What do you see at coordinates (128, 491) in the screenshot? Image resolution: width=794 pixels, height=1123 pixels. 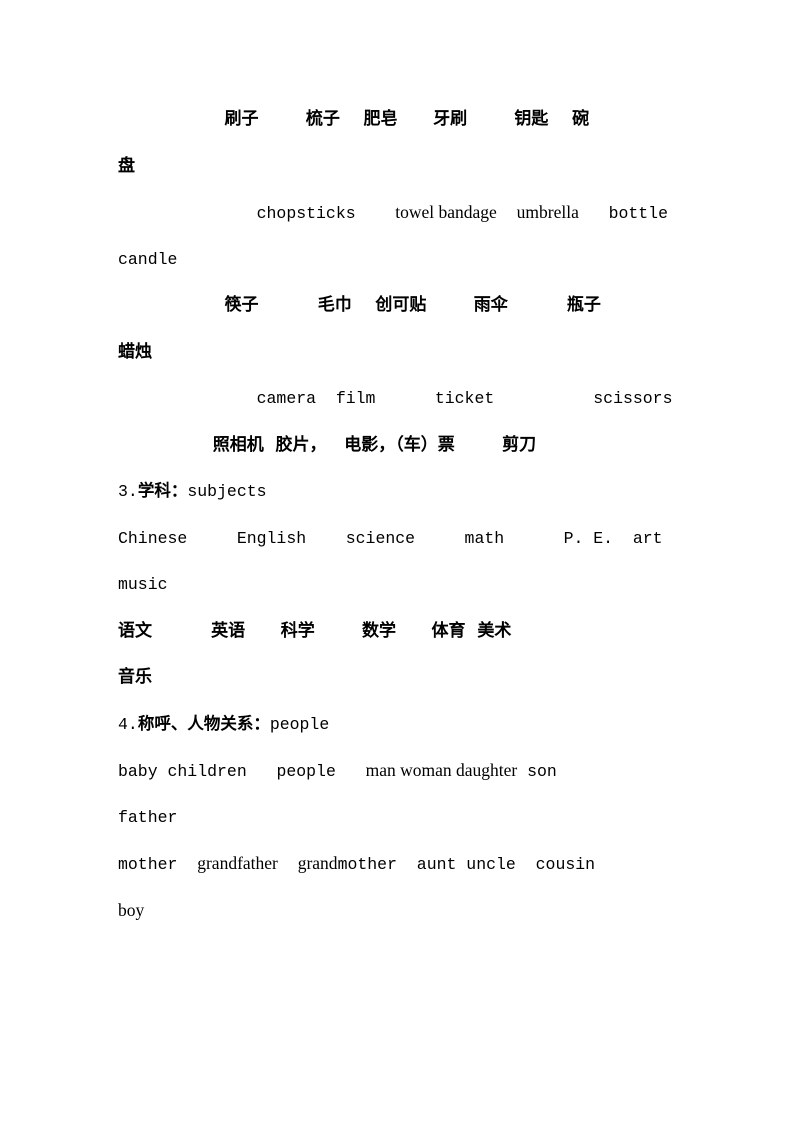 I see `heading-subjects-number: 3.` at bounding box center [128, 491].